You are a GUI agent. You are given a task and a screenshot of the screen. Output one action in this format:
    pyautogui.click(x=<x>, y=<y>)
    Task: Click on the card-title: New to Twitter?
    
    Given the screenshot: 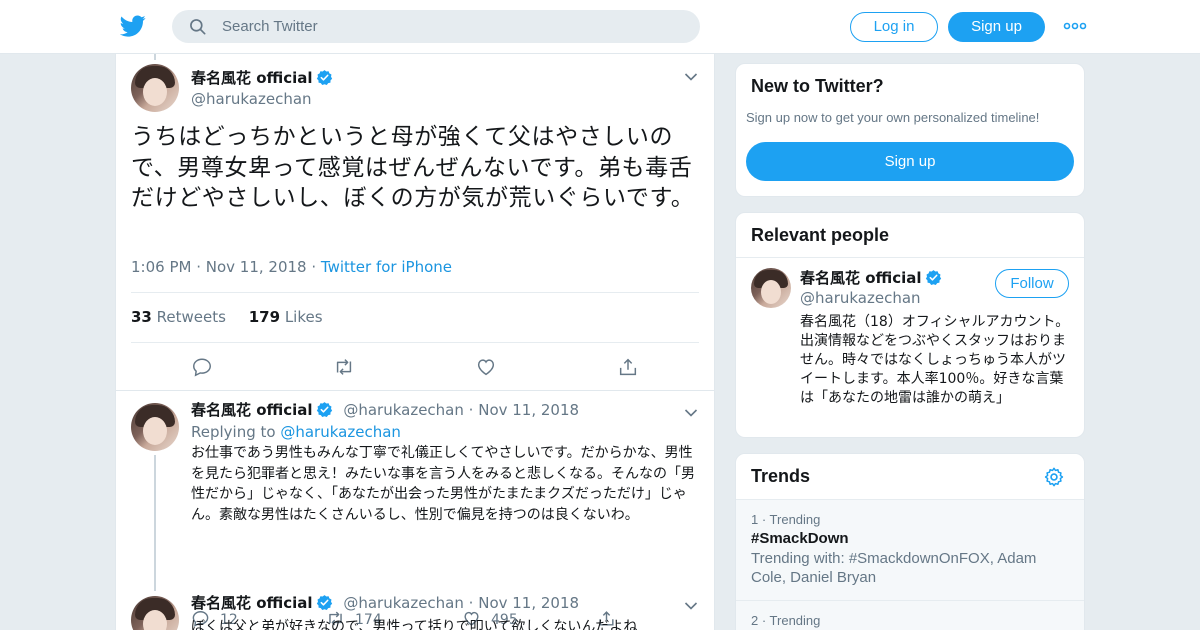 What is the action you would take?
    pyautogui.click(x=817, y=86)
    